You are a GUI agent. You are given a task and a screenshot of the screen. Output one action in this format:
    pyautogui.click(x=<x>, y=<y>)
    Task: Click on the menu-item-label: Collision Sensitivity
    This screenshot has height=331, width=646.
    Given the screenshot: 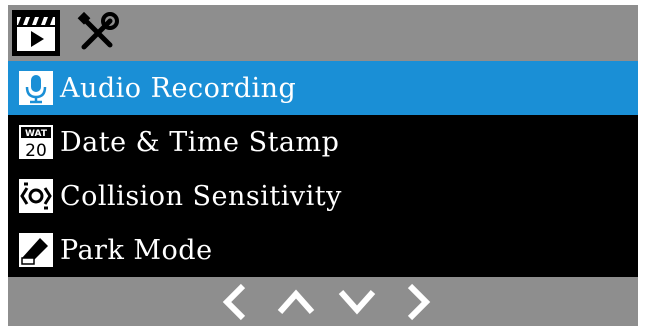 What is the action you would take?
    pyautogui.click(x=201, y=196)
    